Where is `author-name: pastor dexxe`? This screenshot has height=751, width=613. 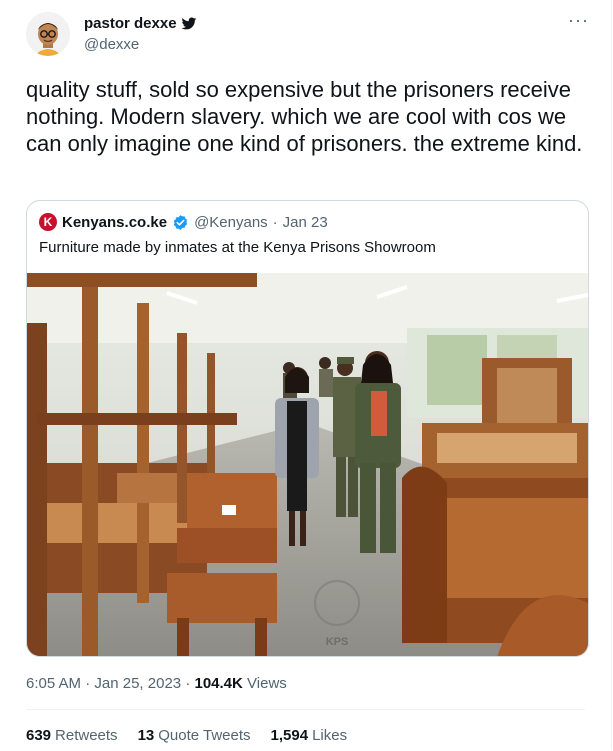
author-name: pastor dexxe is located at coordinates (140, 23).